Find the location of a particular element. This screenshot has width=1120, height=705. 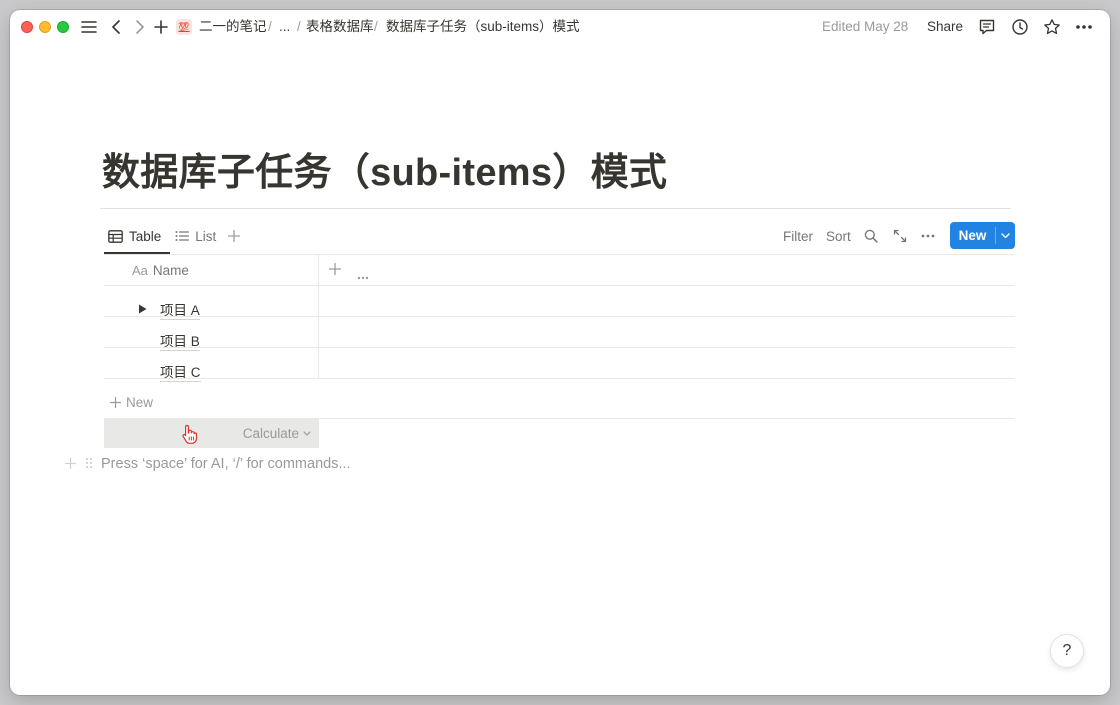

add-property-icon is located at coordinates (335, 271).